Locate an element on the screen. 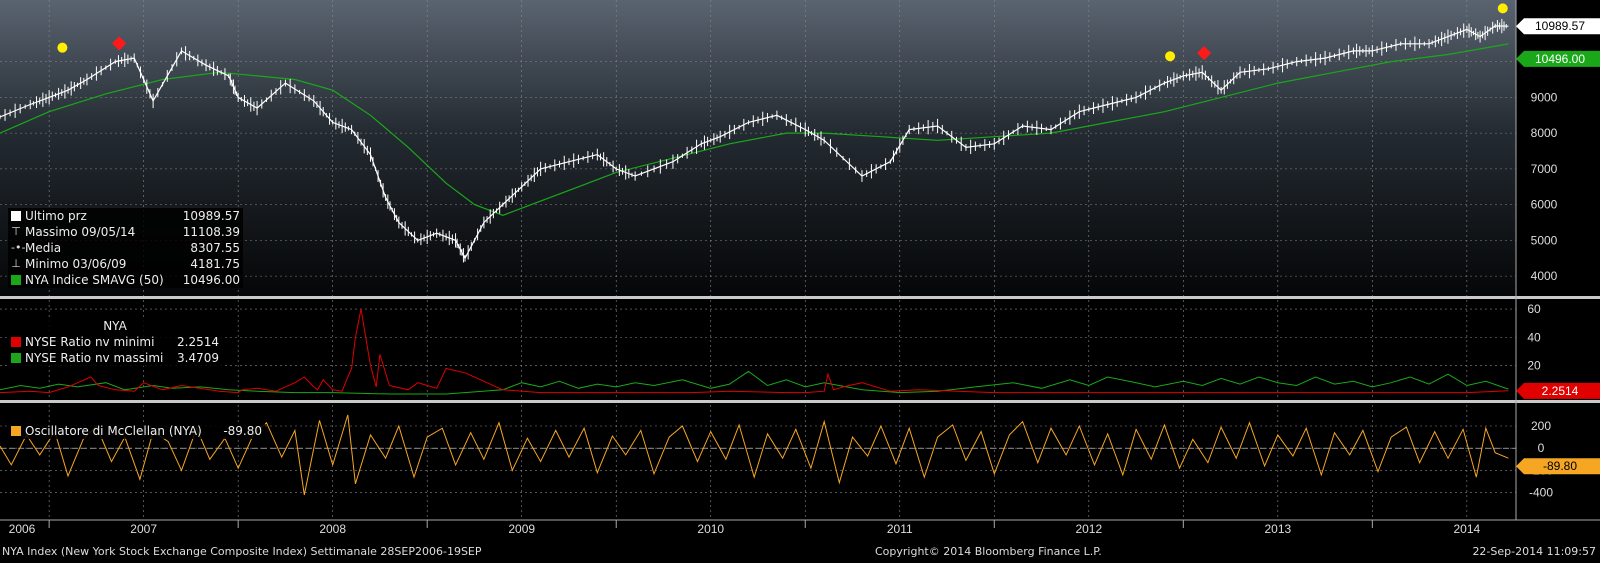  legend-max-row: ⊤ Massimo 09/05/14 11108.39 is located at coordinates (125, 232).